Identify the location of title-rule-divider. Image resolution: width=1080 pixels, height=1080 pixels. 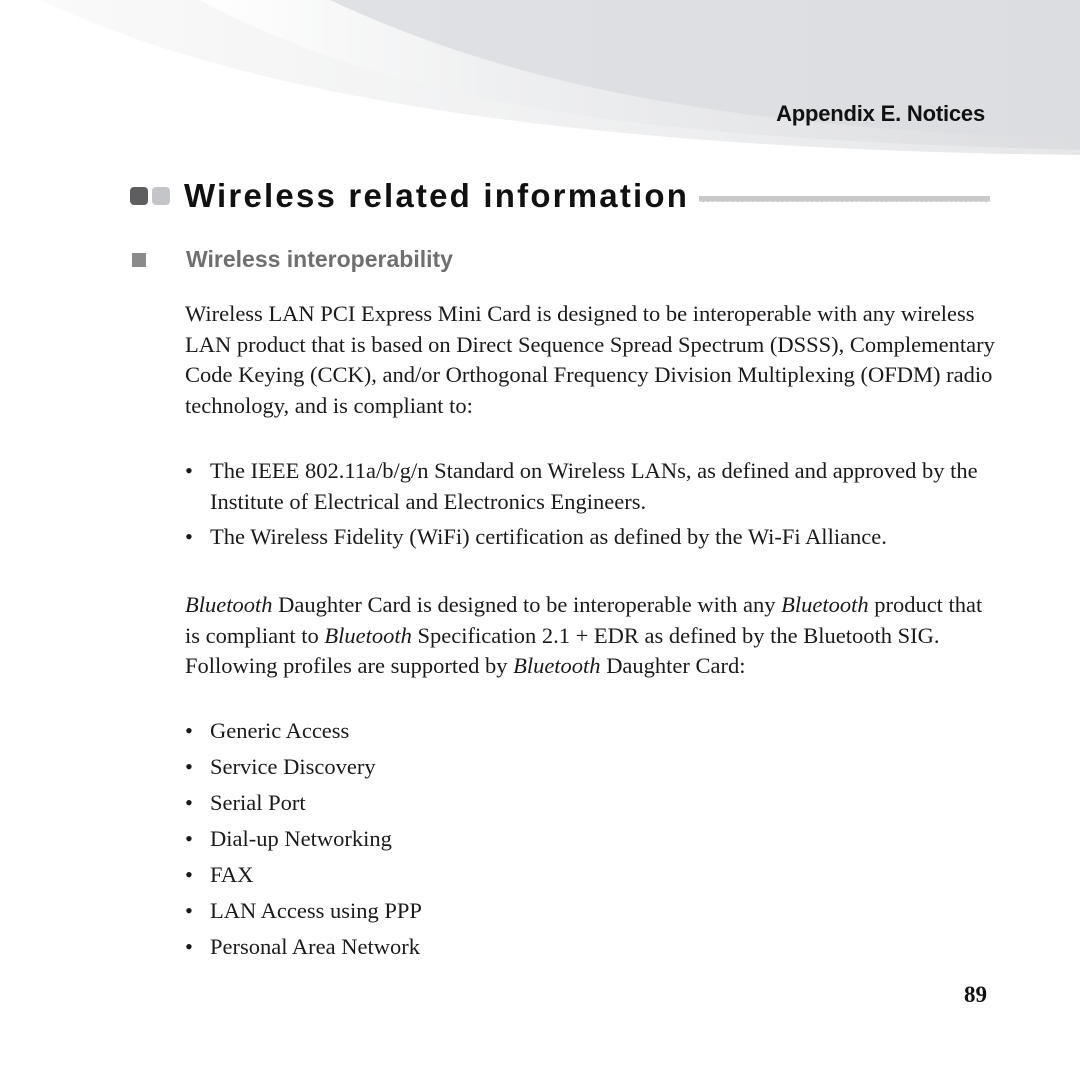
(844, 199).